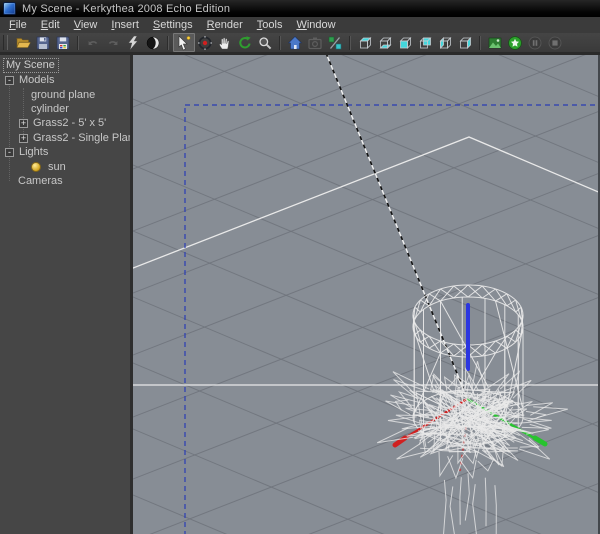  I want to click on magnifier-icon, so click(265, 42).